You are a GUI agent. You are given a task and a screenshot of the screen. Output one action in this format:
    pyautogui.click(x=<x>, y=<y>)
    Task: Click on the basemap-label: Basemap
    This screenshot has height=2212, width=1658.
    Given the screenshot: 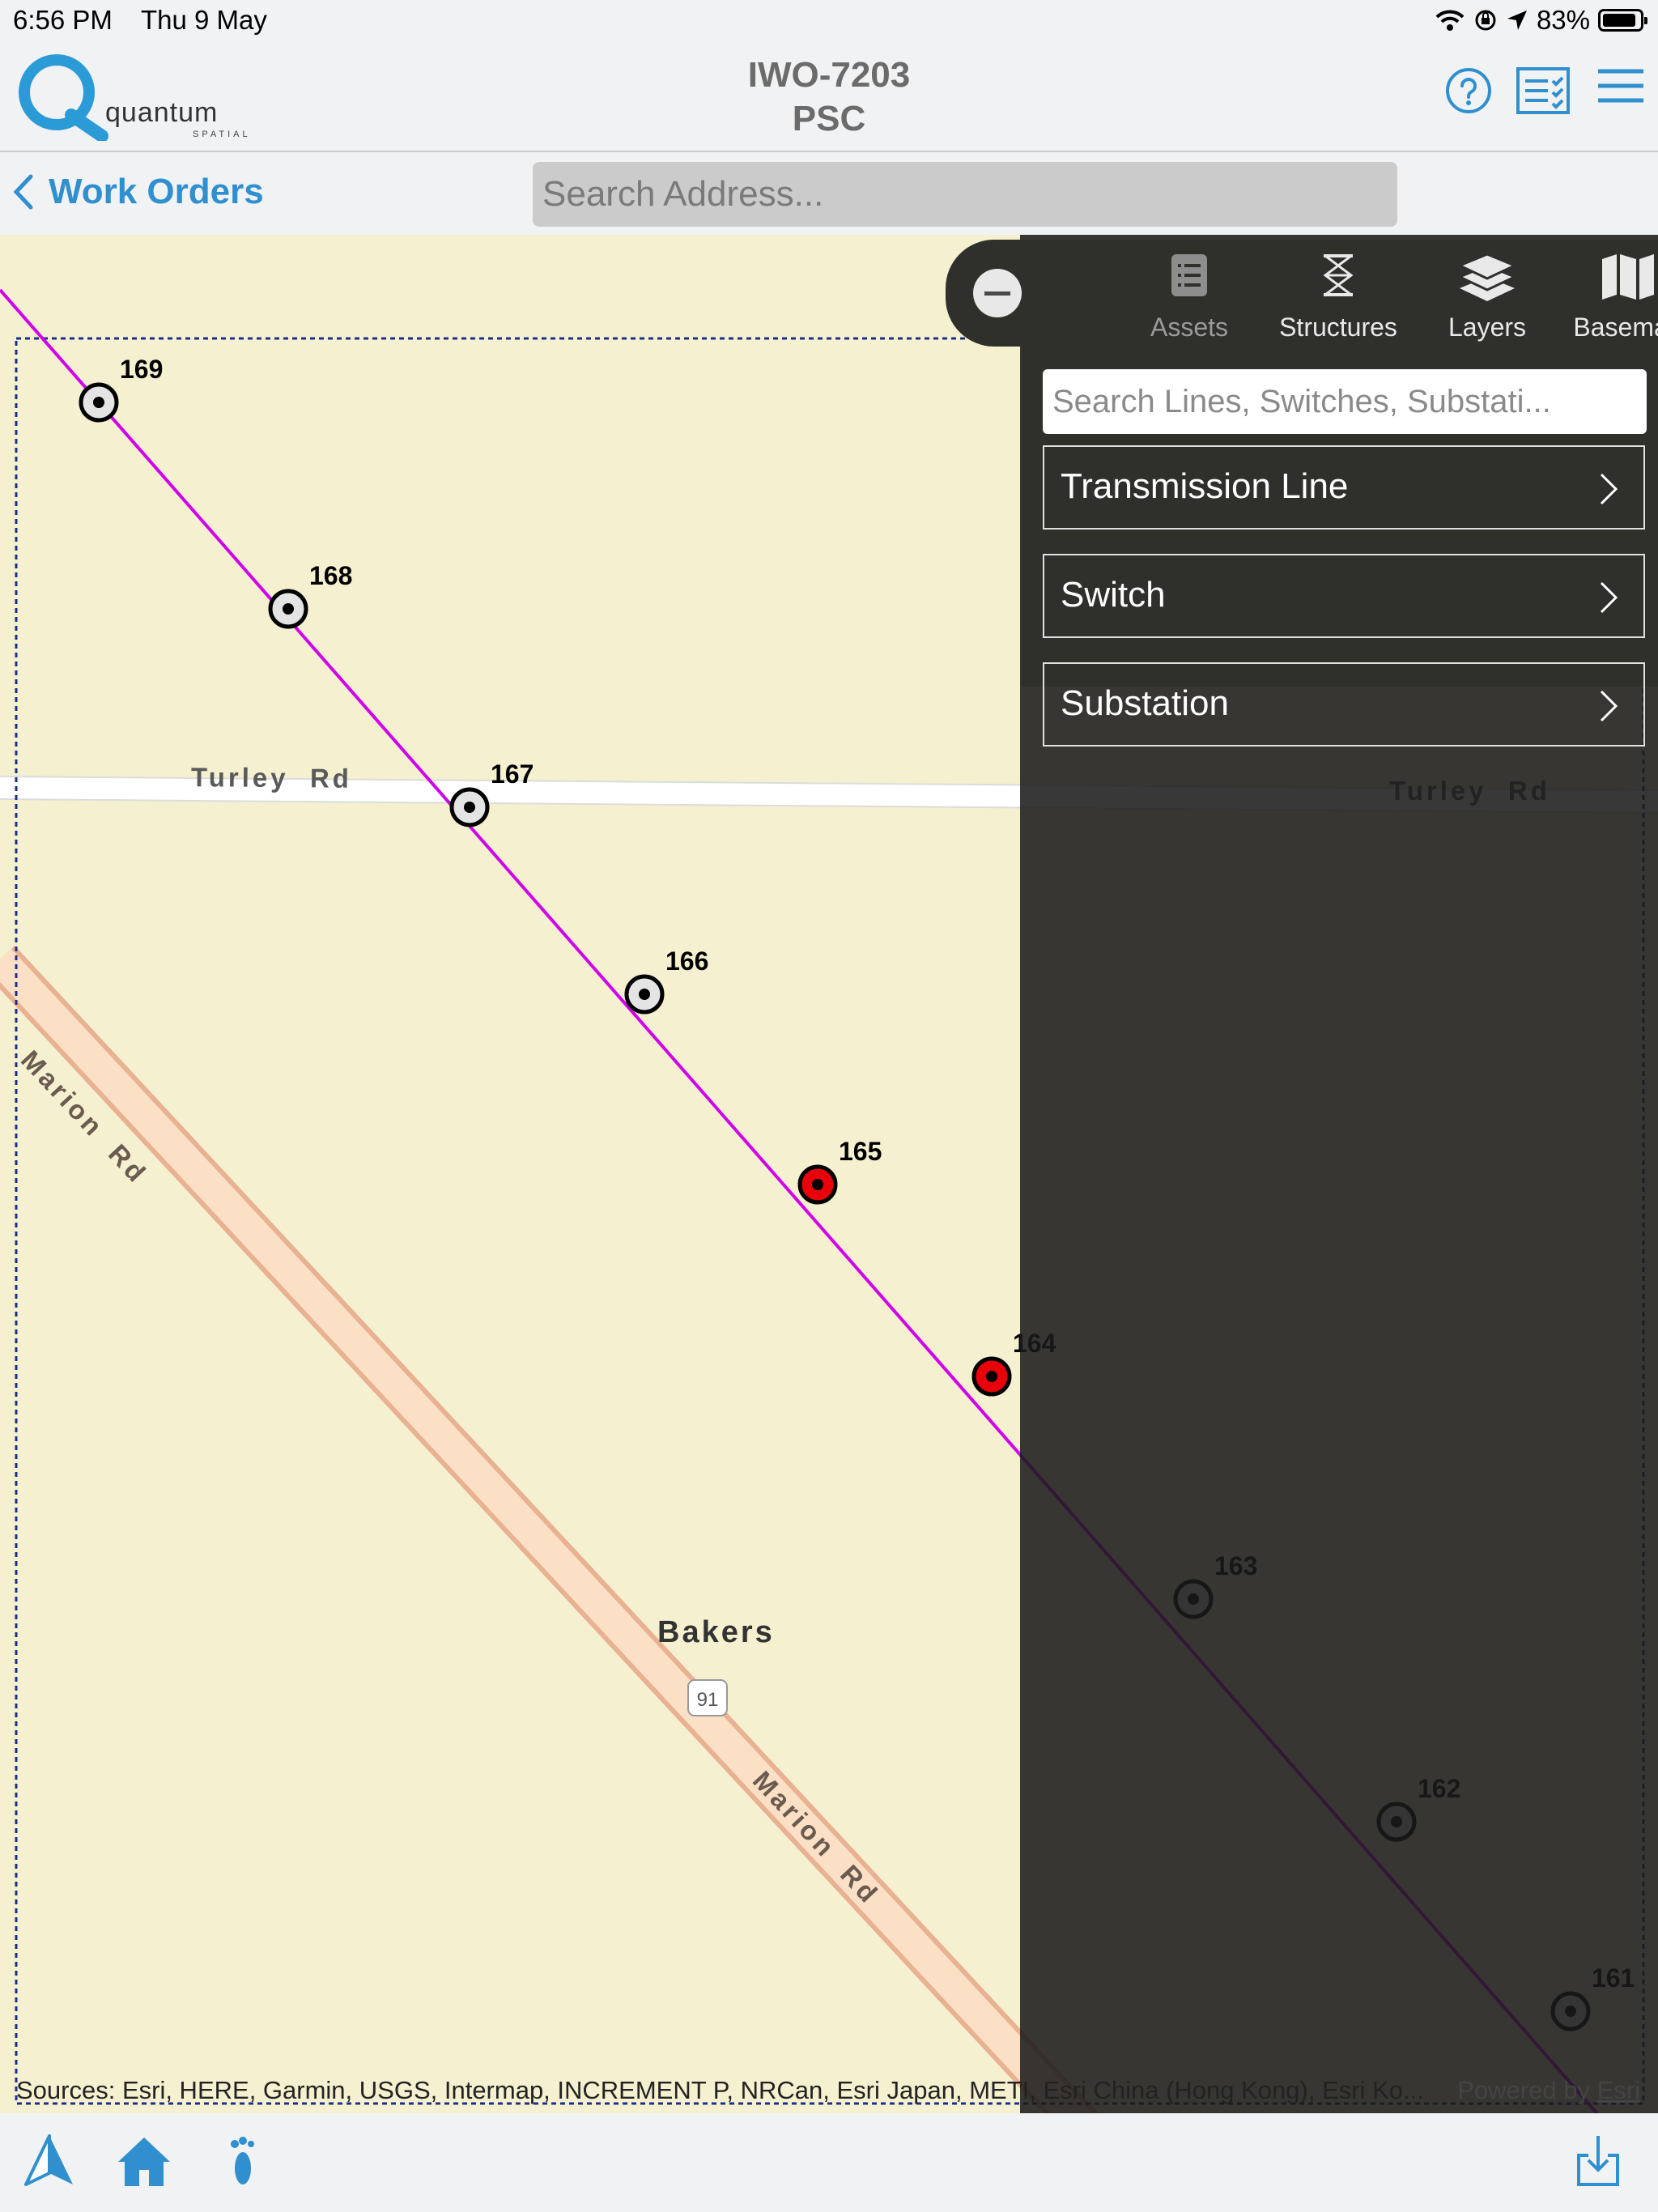 What is the action you would take?
    pyautogui.click(x=1615, y=328)
    